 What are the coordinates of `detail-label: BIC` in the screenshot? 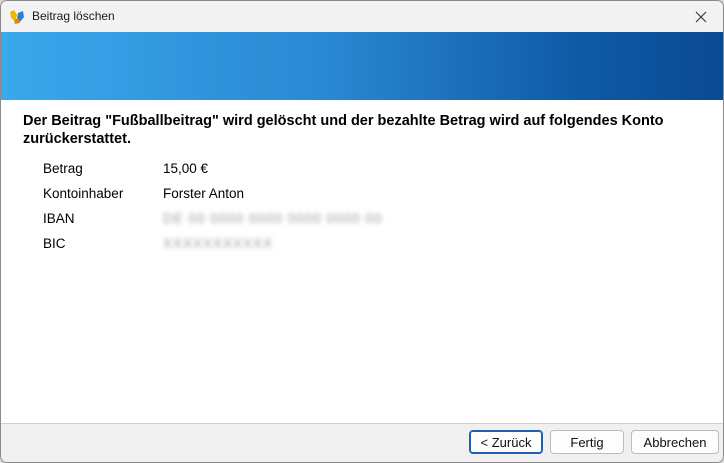 It's located at (54, 243).